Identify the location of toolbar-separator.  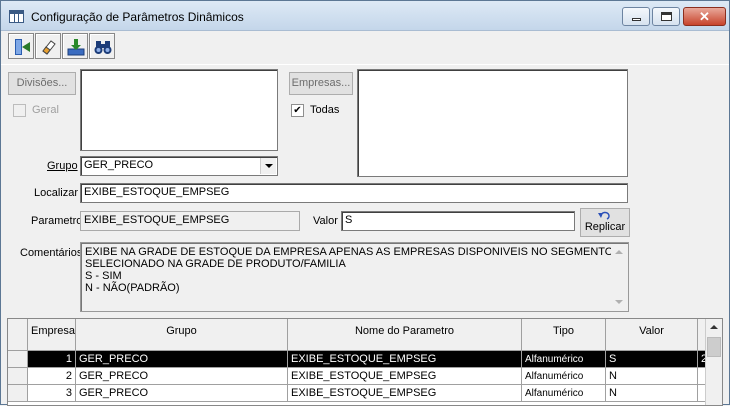
(365, 64).